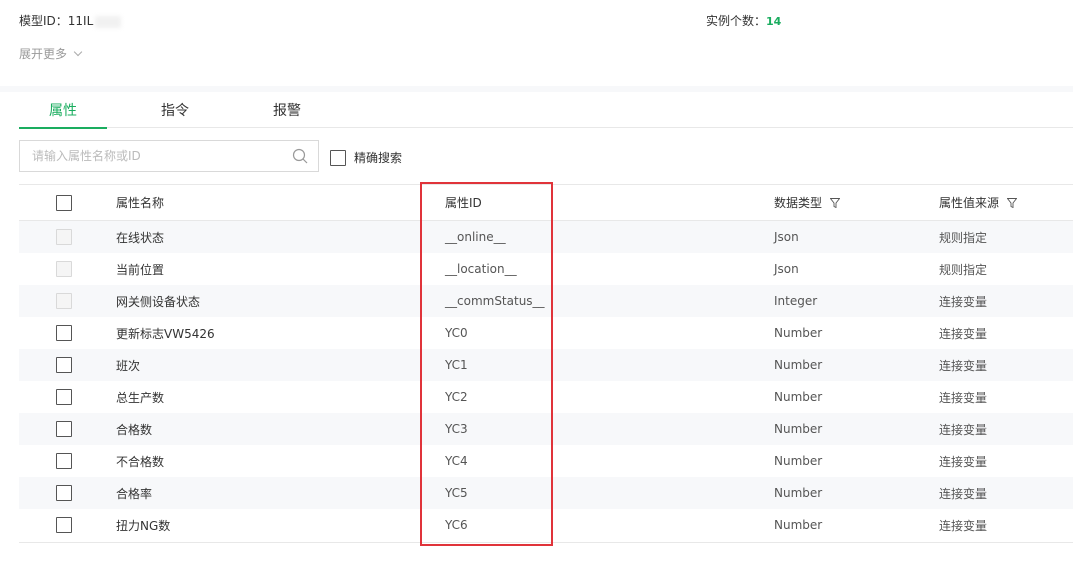 The image size is (1073, 573). What do you see at coordinates (287, 114) in the screenshot?
I see `tab-alarms: 报警` at bounding box center [287, 114].